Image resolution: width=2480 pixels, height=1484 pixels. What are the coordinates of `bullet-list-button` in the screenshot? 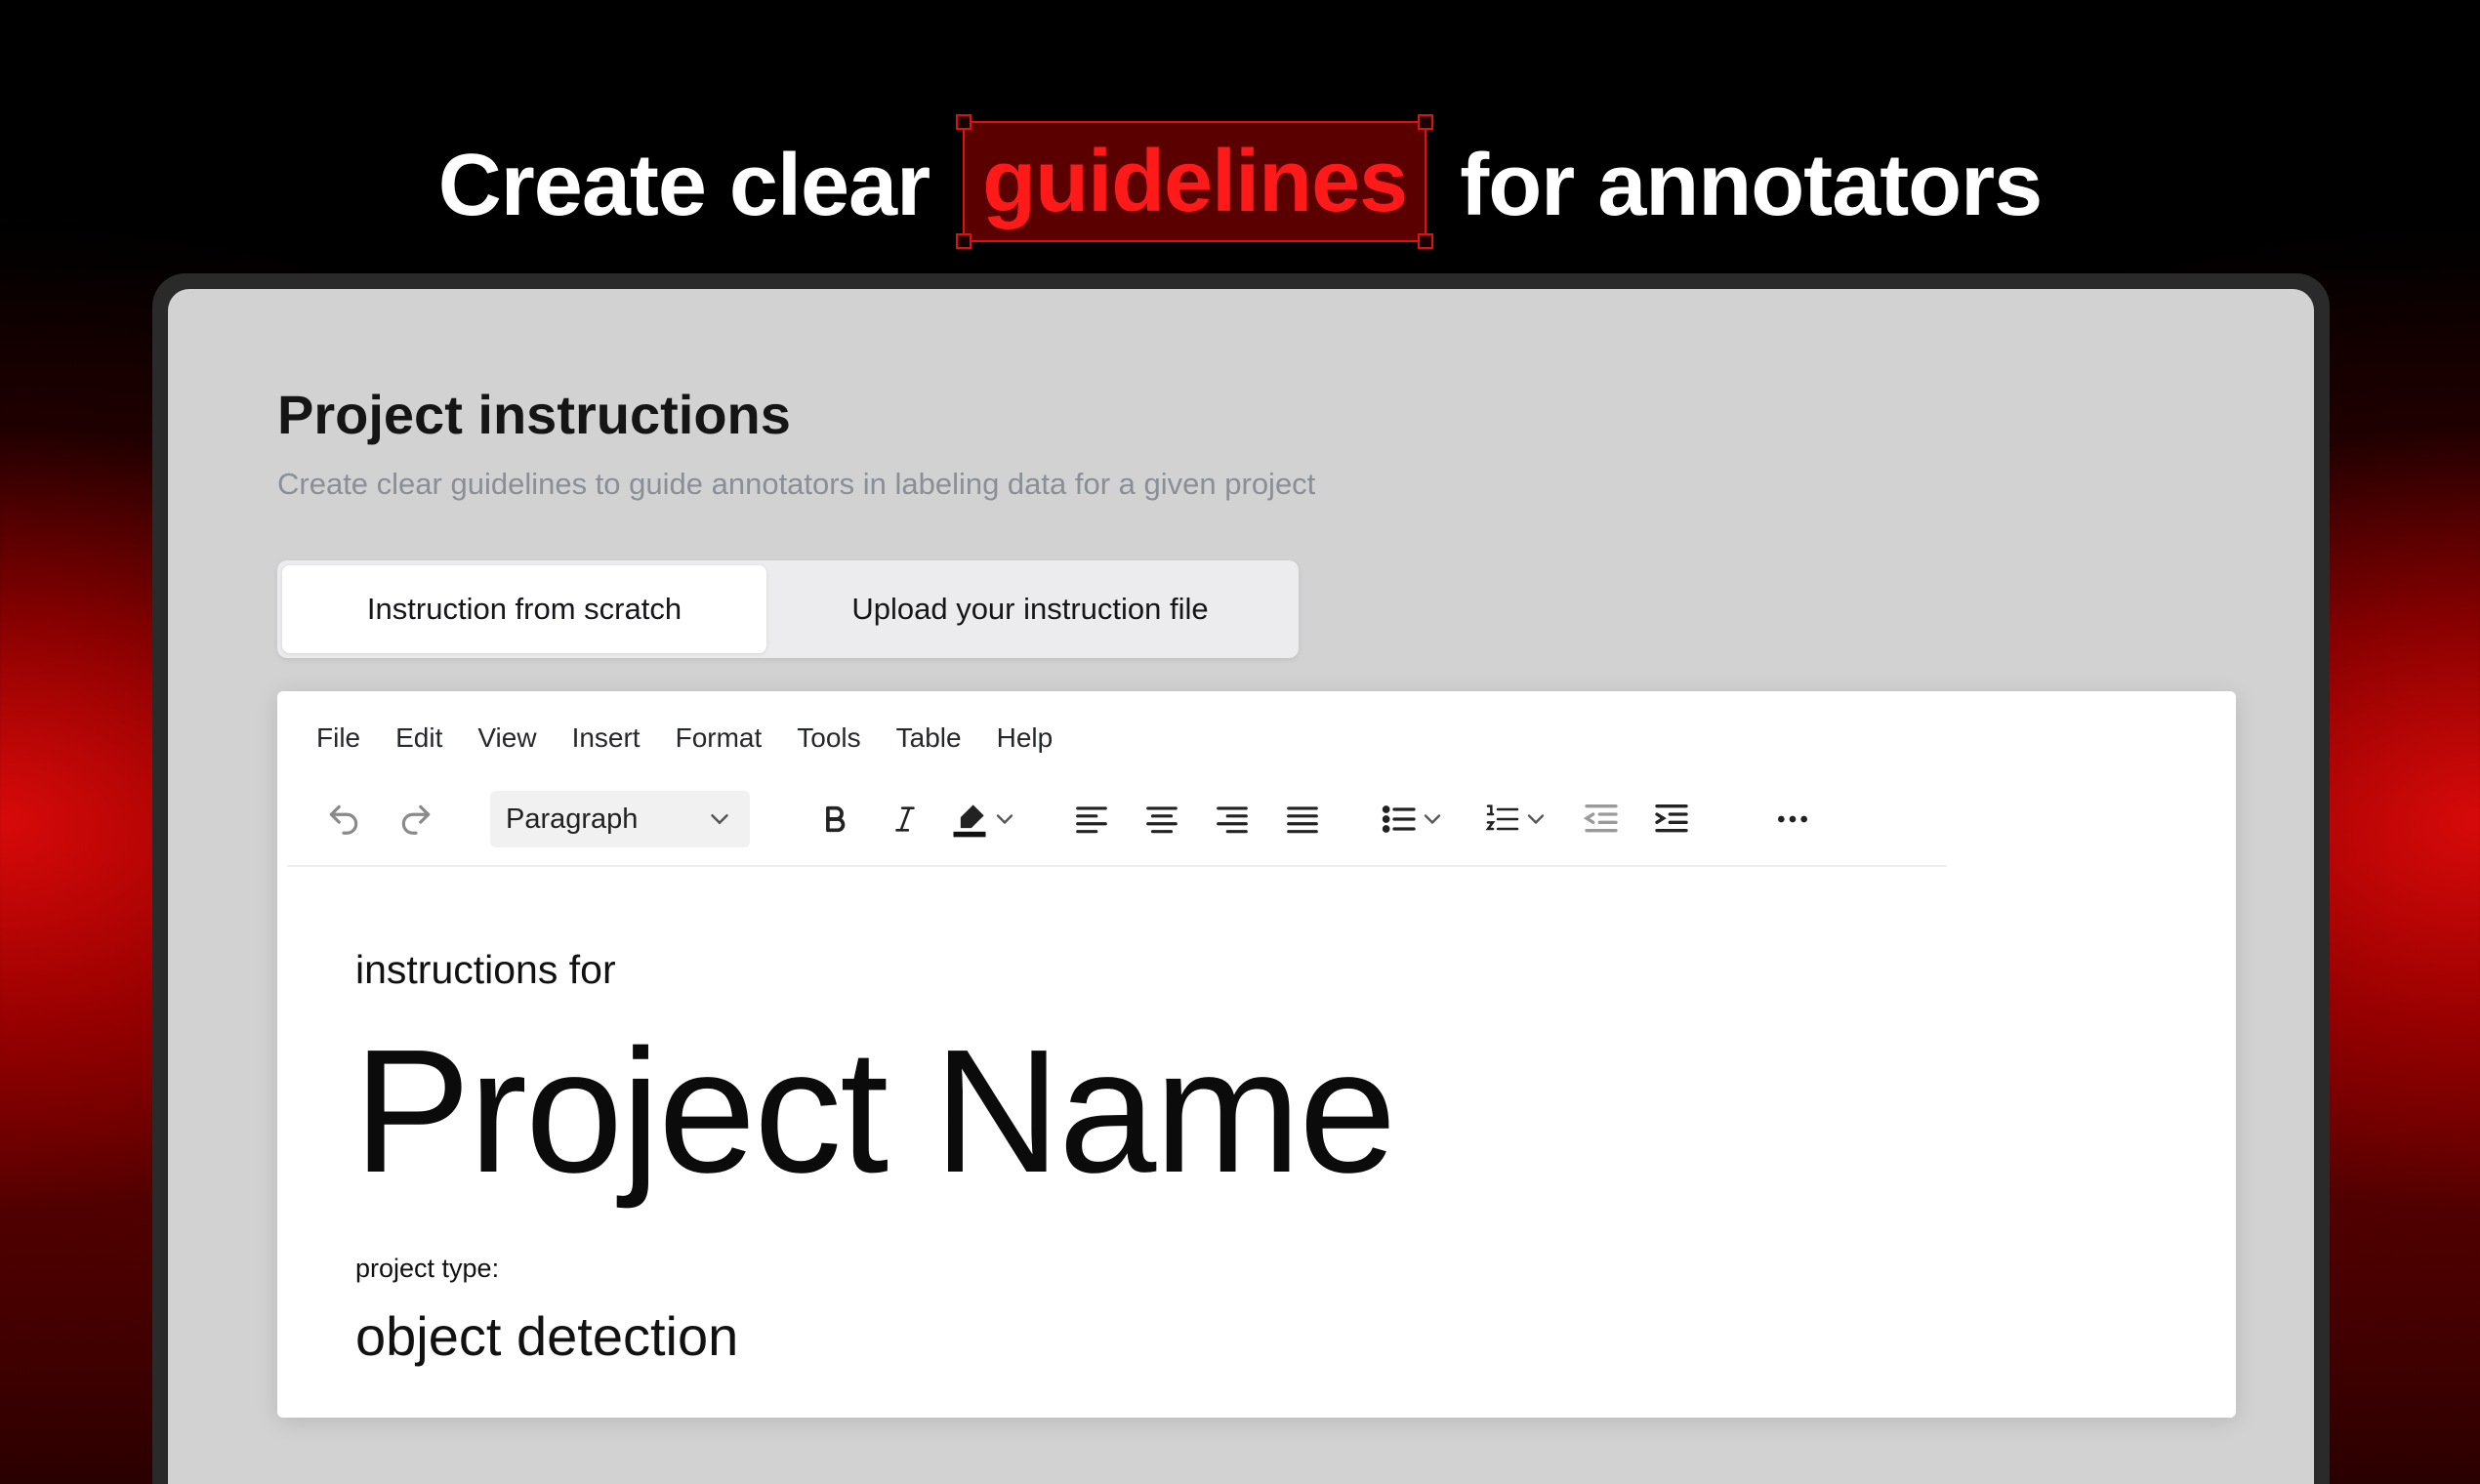 It's located at (1413, 819).